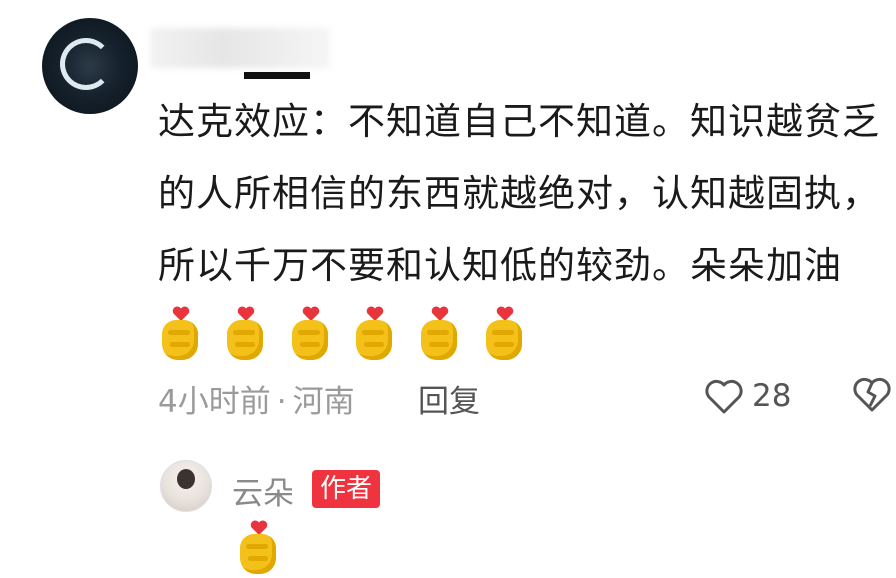 Image resolution: width=896 pixels, height=578 pixels. I want to click on like-button: 28, so click(747, 396).